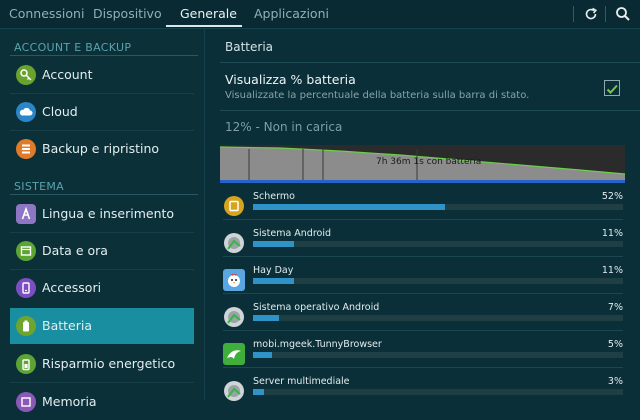 The width and height of the screenshot is (640, 420). I want to click on graph-duration-label: 7h 36m 1s con batteria, so click(429, 162).